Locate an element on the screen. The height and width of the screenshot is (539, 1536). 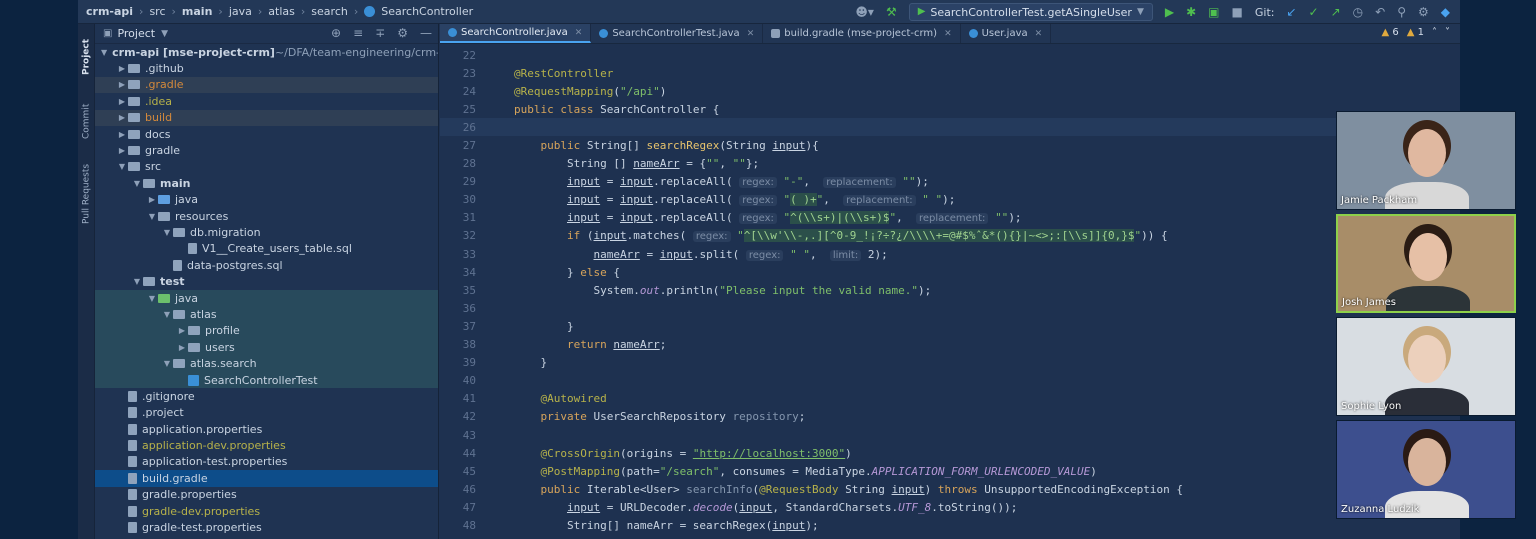
tree-item: ▶ .github is located at coordinates (266, 68).